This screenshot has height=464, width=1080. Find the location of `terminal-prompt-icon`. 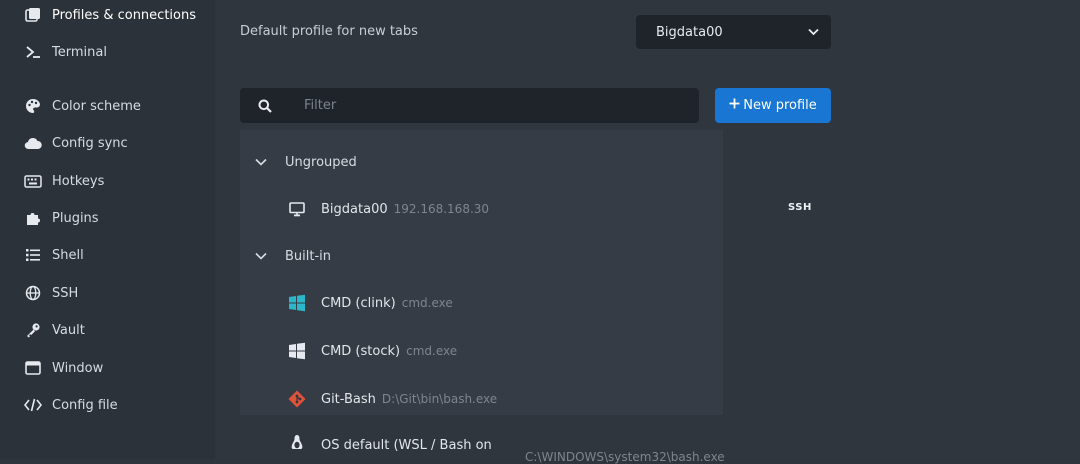

terminal-prompt-icon is located at coordinates (33, 52).